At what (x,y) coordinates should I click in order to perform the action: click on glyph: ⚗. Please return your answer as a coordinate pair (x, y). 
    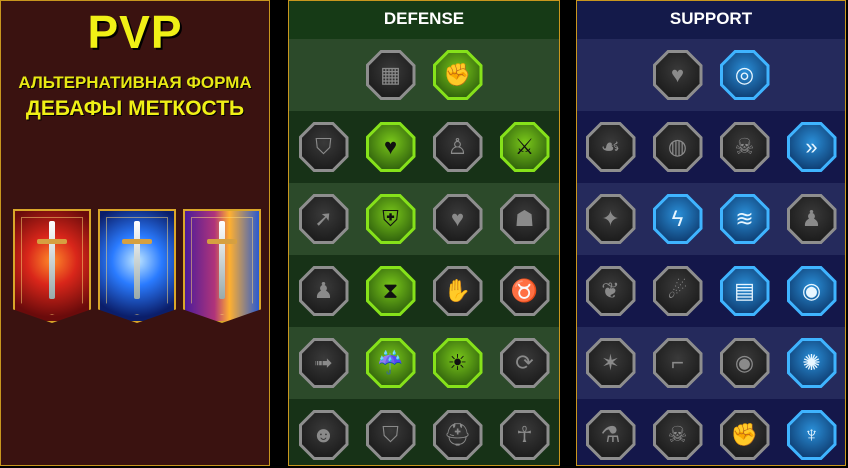
    Looking at the image, I should click on (610, 434).